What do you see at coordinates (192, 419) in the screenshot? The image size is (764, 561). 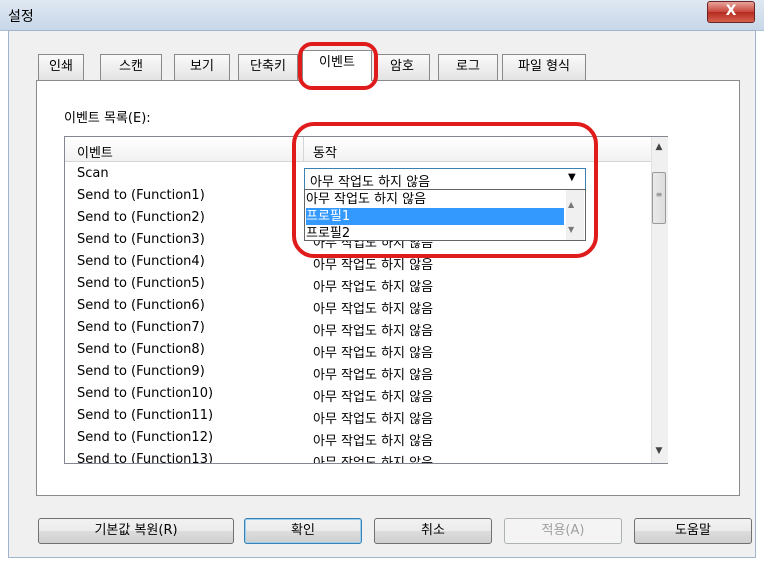 I see `event-name: Send to (Function11)` at bounding box center [192, 419].